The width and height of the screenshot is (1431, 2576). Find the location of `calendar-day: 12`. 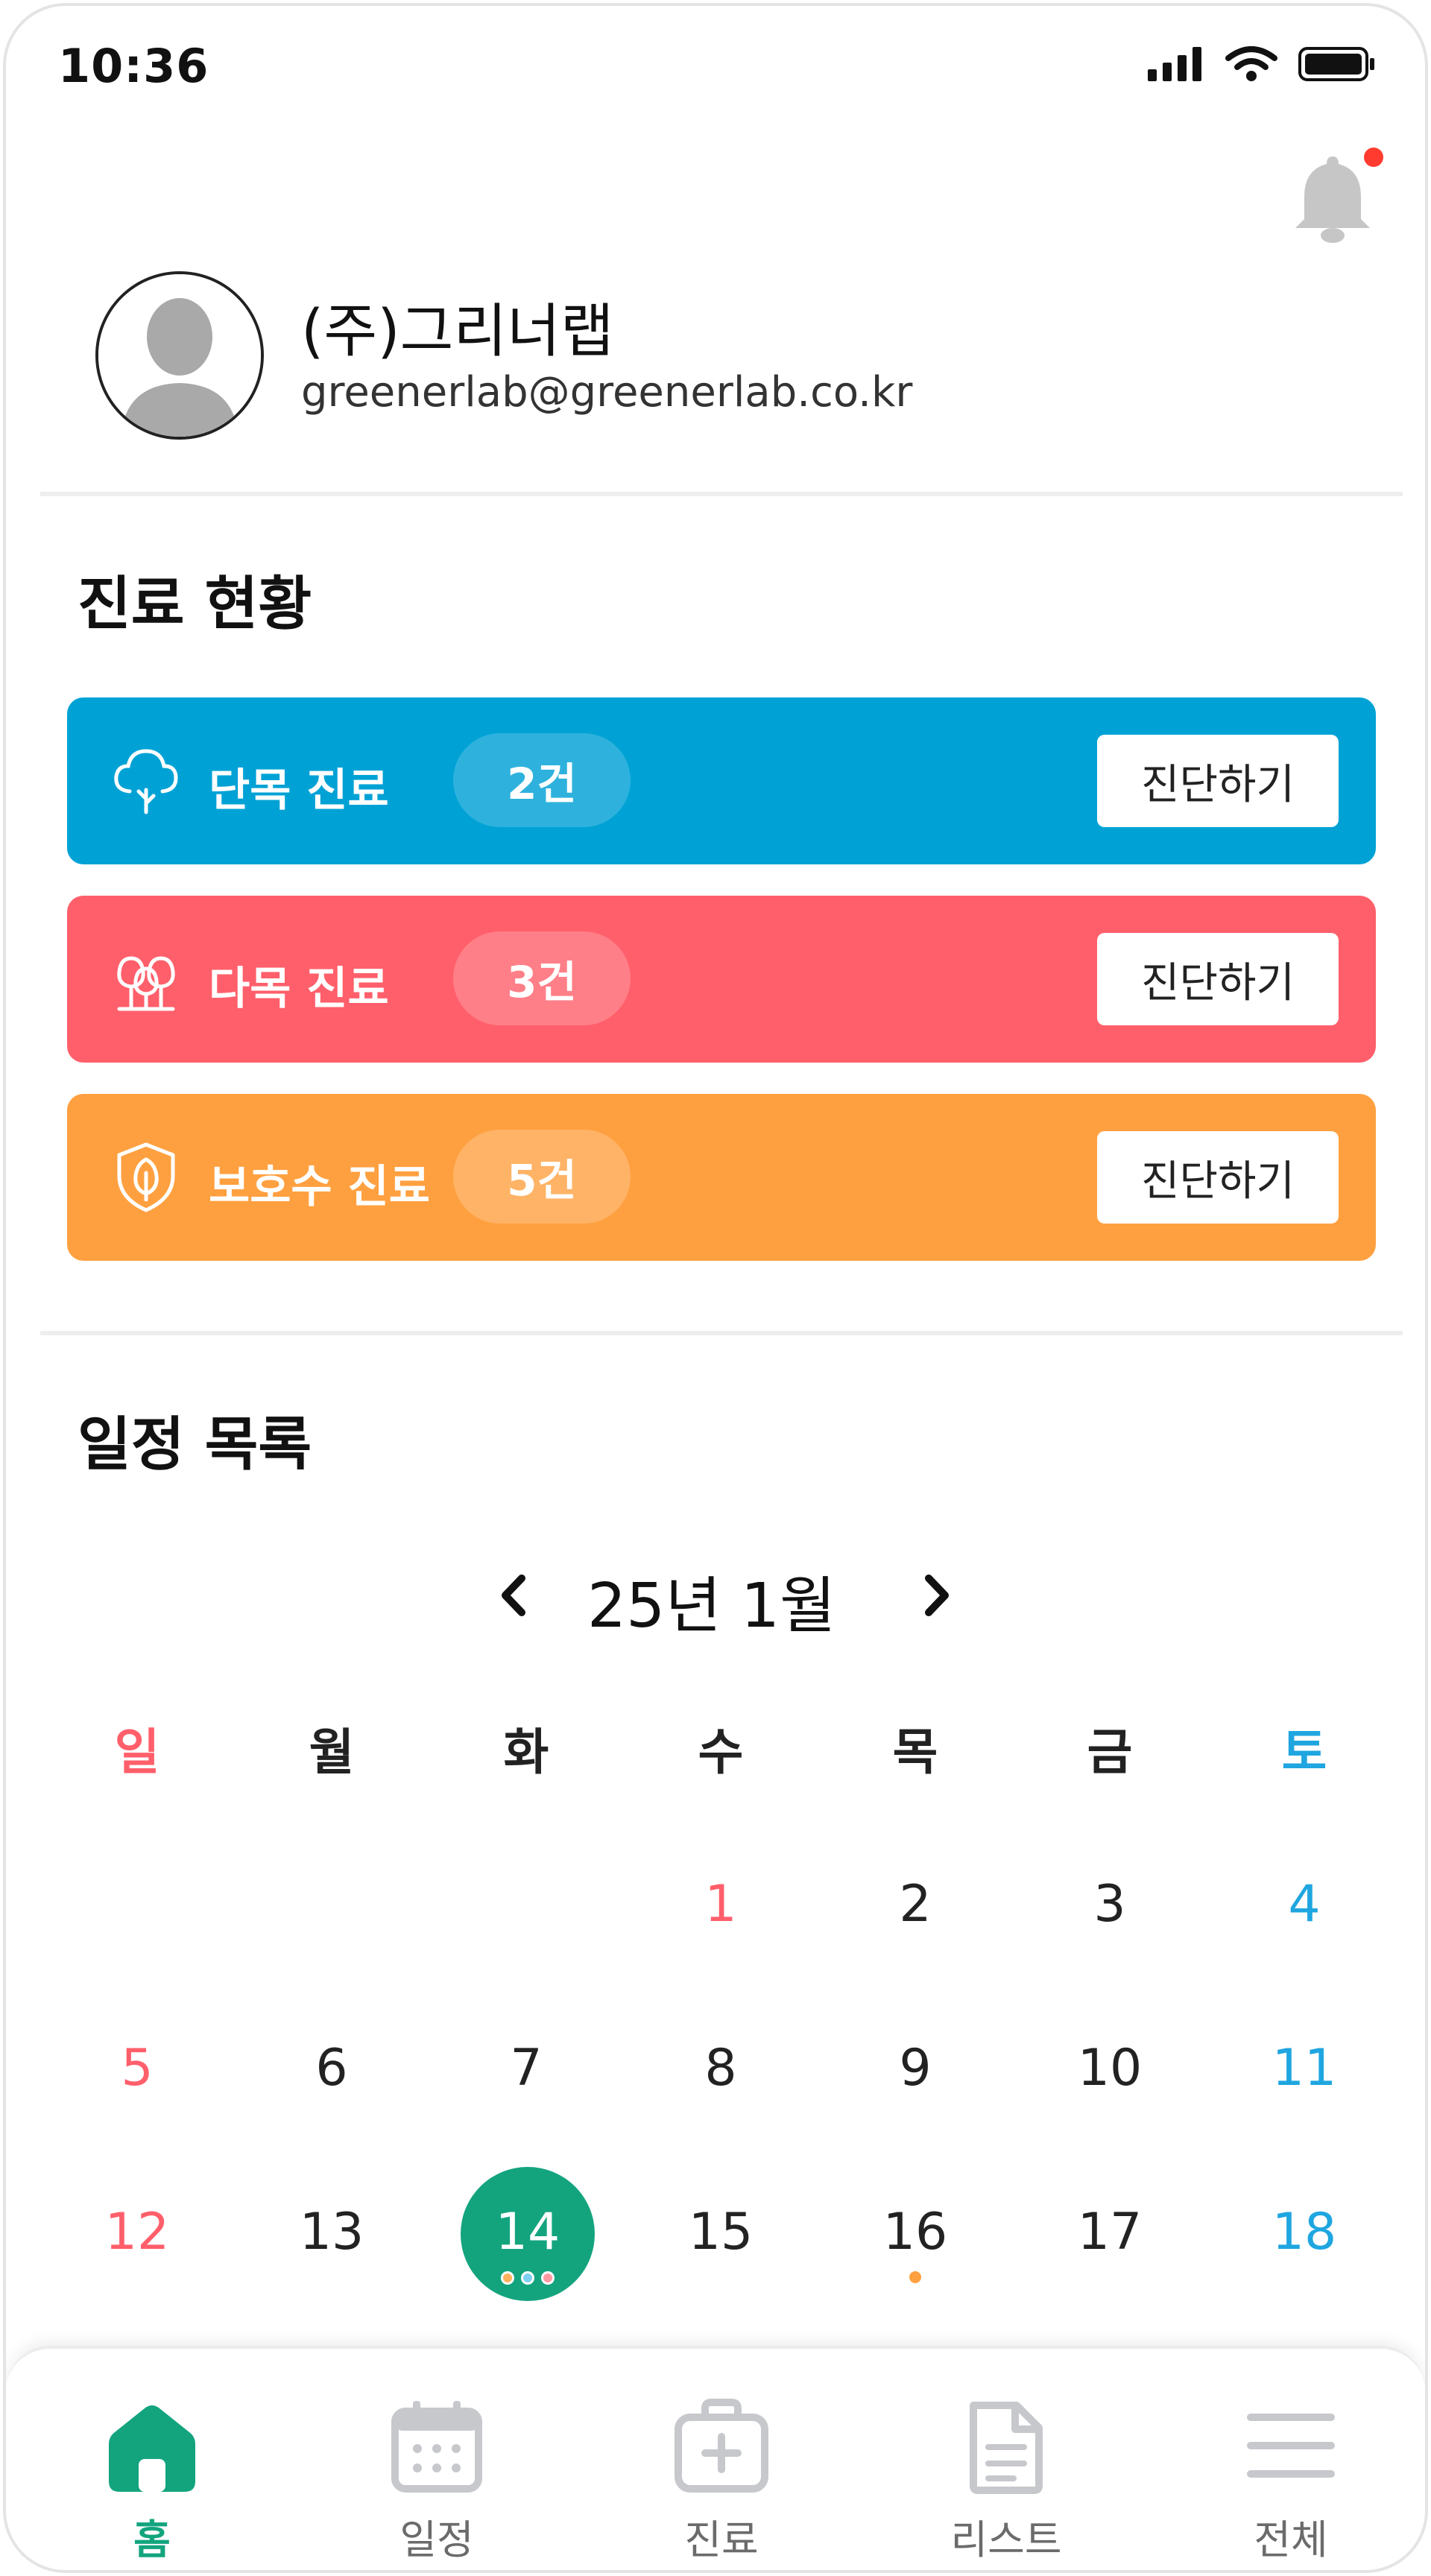

calendar-day: 12 is located at coordinates (138, 2232).